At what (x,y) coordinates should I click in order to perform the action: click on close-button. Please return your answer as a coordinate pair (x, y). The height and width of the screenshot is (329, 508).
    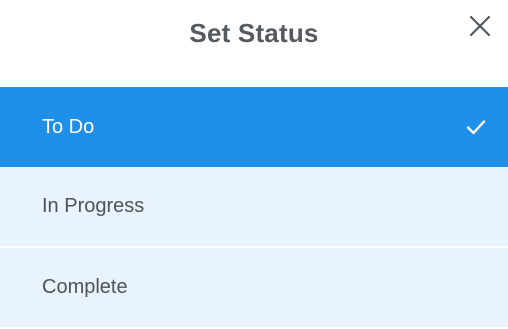
    Looking at the image, I should click on (480, 26).